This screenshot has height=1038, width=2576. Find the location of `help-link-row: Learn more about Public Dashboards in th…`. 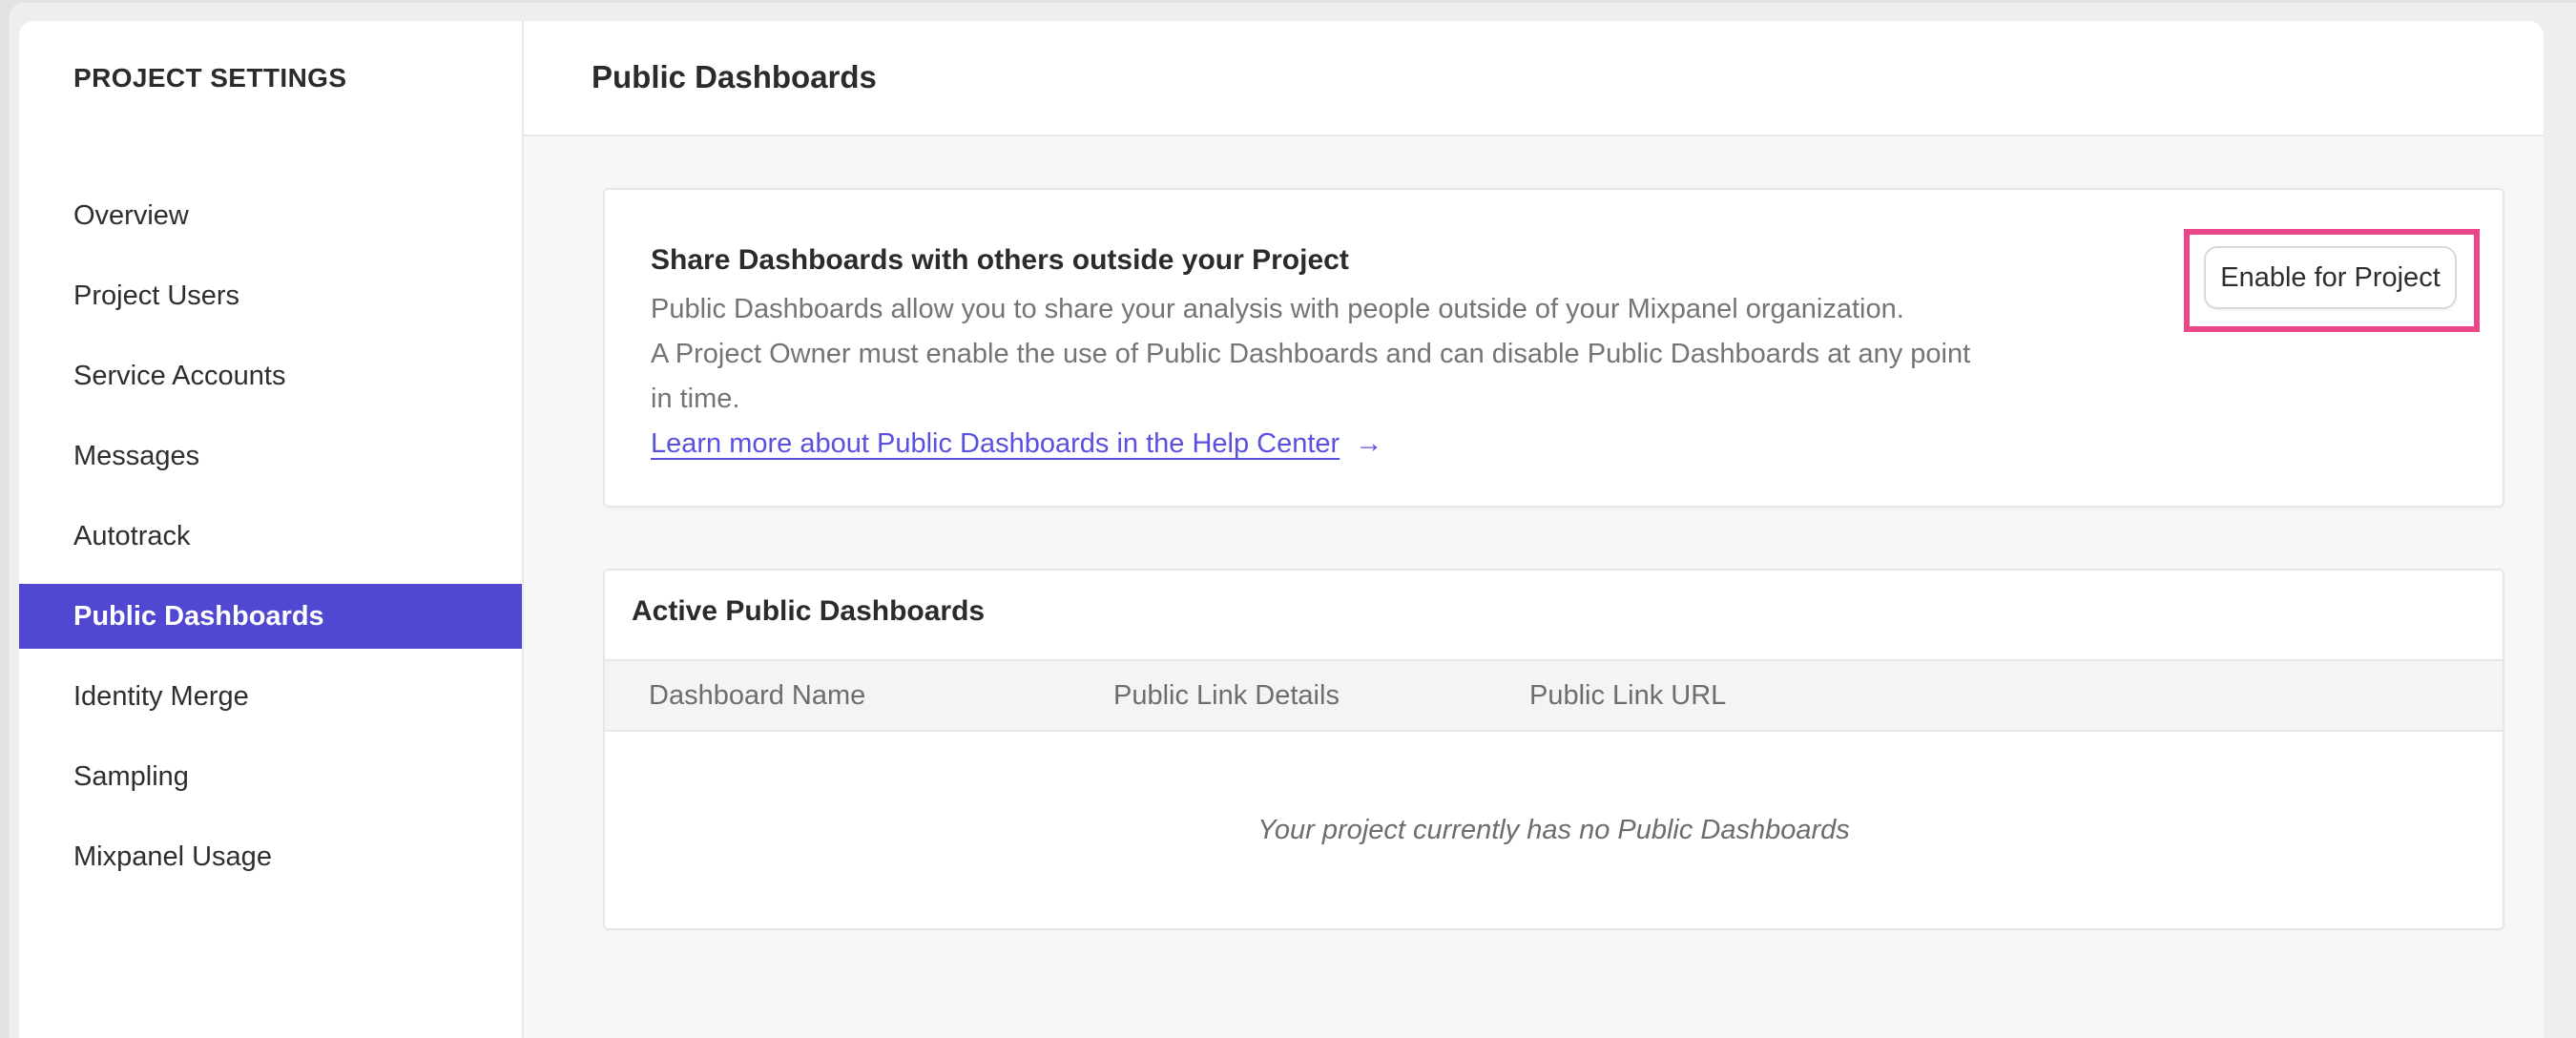

help-link-row: Learn more about Public Dashboards in th… is located at coordinates (1016, 444).